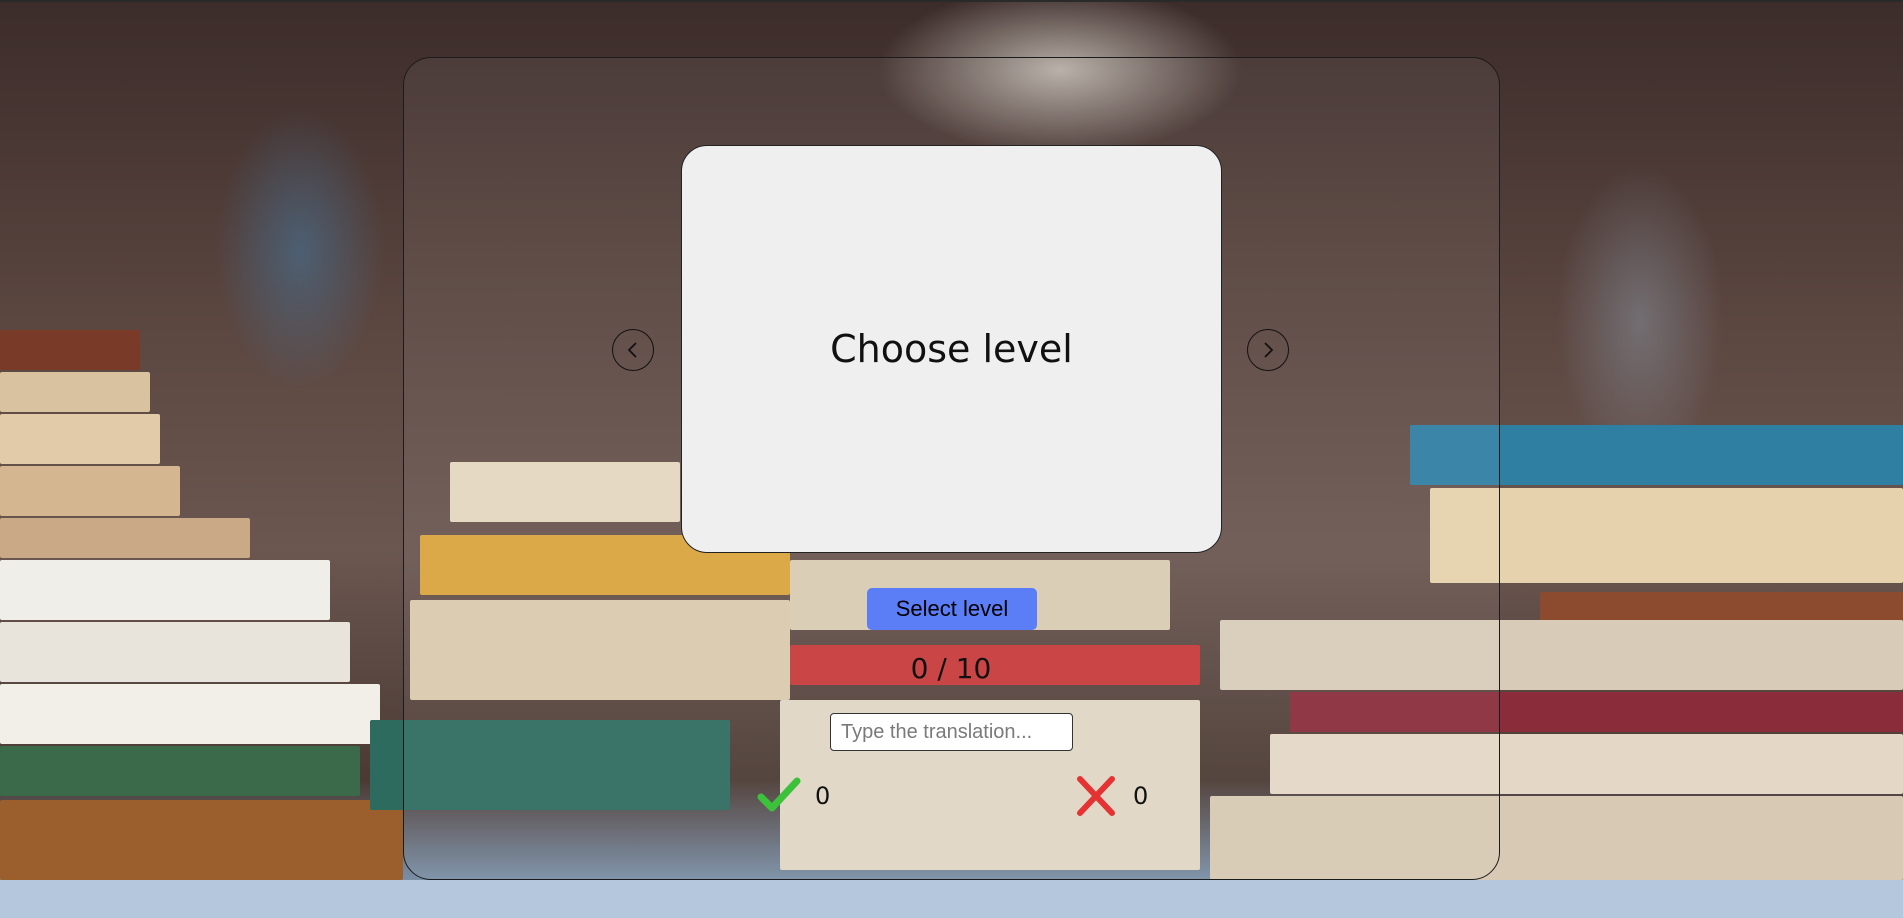  Describe the element at coordinates (952, 609) in the screenshot. I see `select-level-button: Select level` at that location.